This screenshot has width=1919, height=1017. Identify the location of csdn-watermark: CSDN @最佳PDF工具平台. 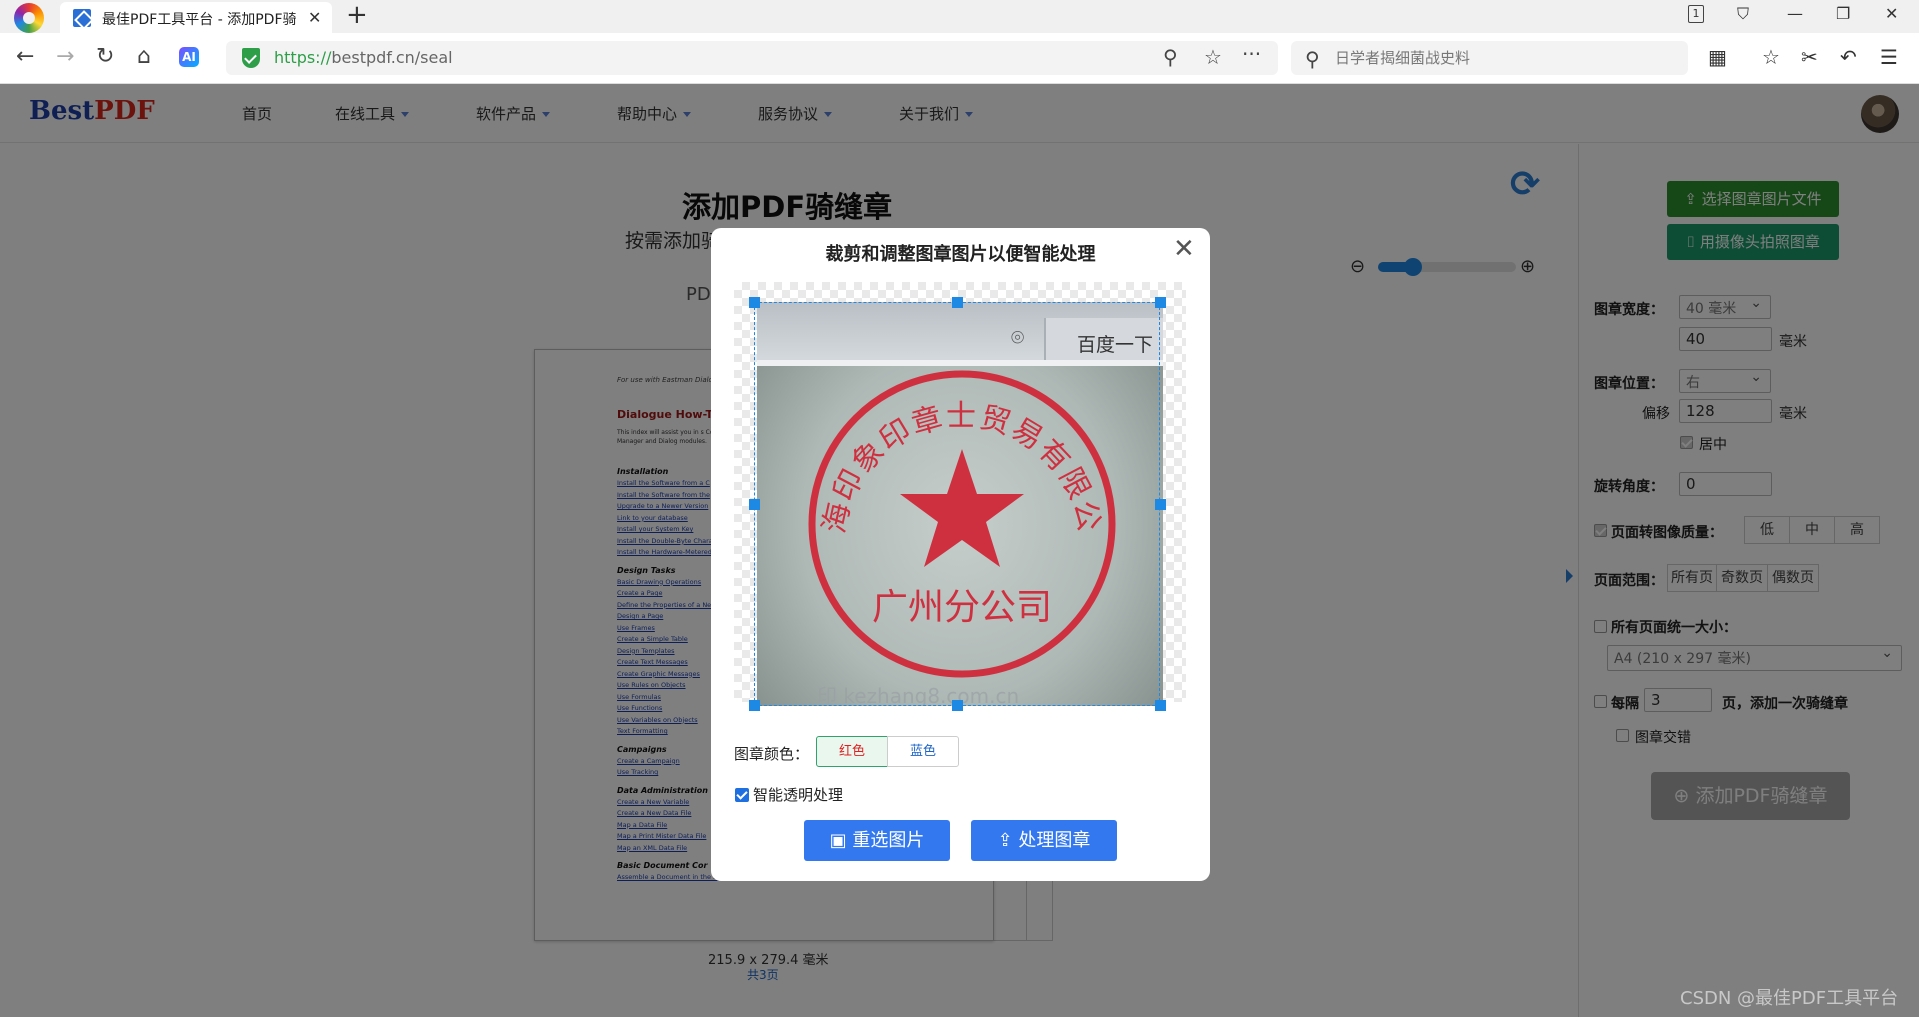
(1789, 998).